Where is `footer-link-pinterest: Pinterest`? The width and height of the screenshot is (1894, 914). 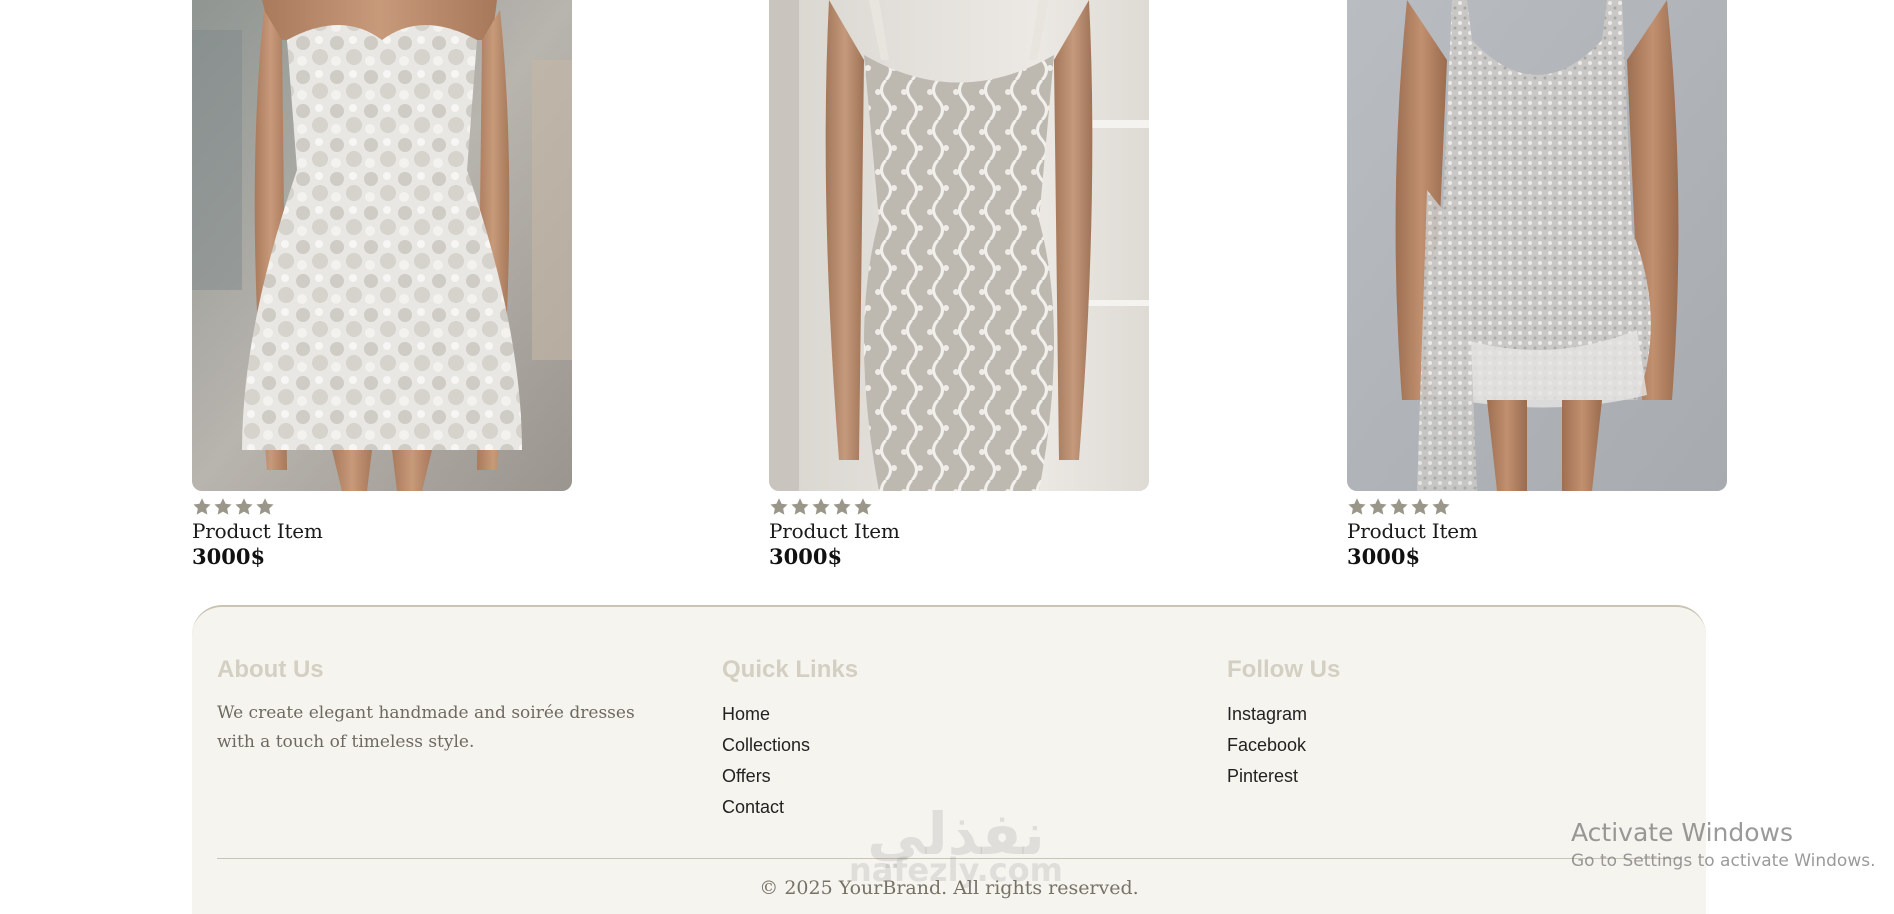
footer-link-pinterest: Pinterest is located at coordinates (1283, 776).